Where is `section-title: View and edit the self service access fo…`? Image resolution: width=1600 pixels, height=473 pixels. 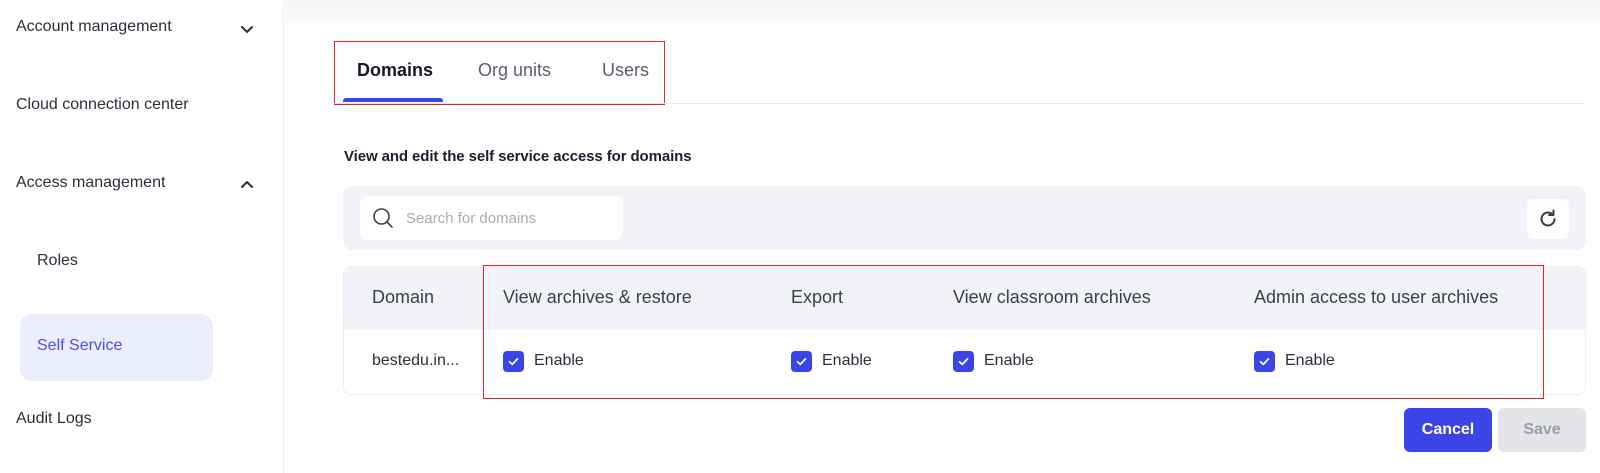 section-title: View and edit the self service access fo… is located at coordinates (518, 156).